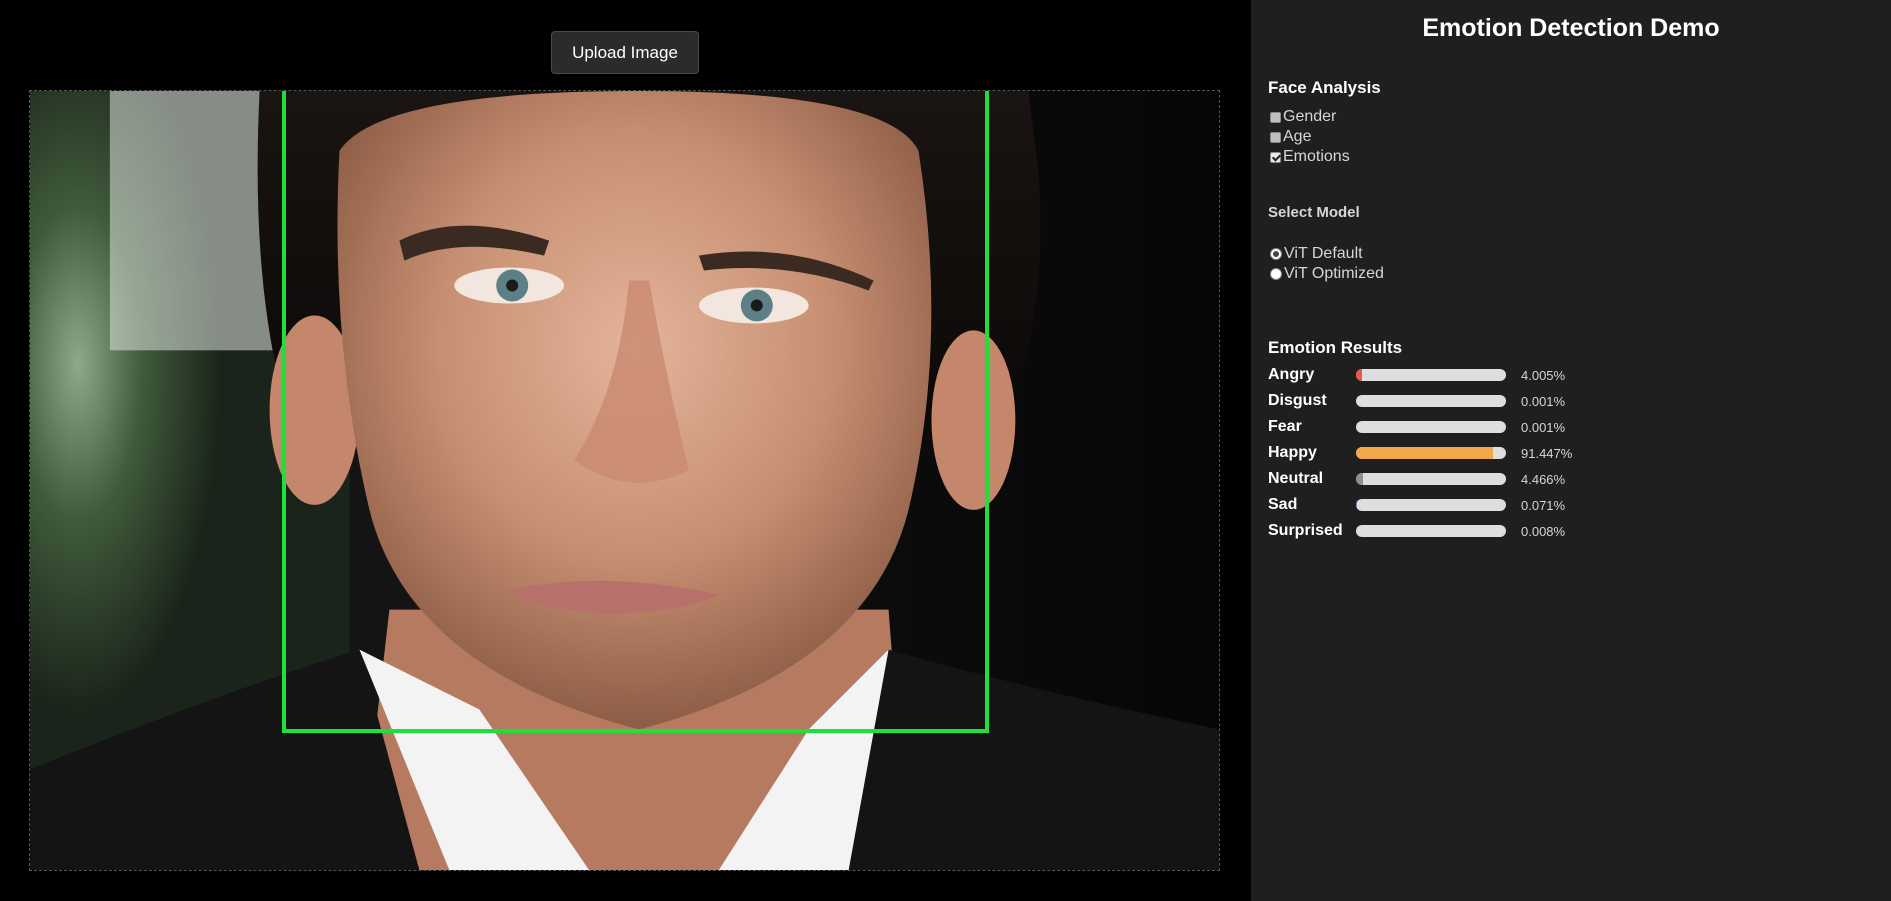 The width and height of the screenshot is (1891, 901). I want to click on emotion-label: Fear, so click(1285, 426).